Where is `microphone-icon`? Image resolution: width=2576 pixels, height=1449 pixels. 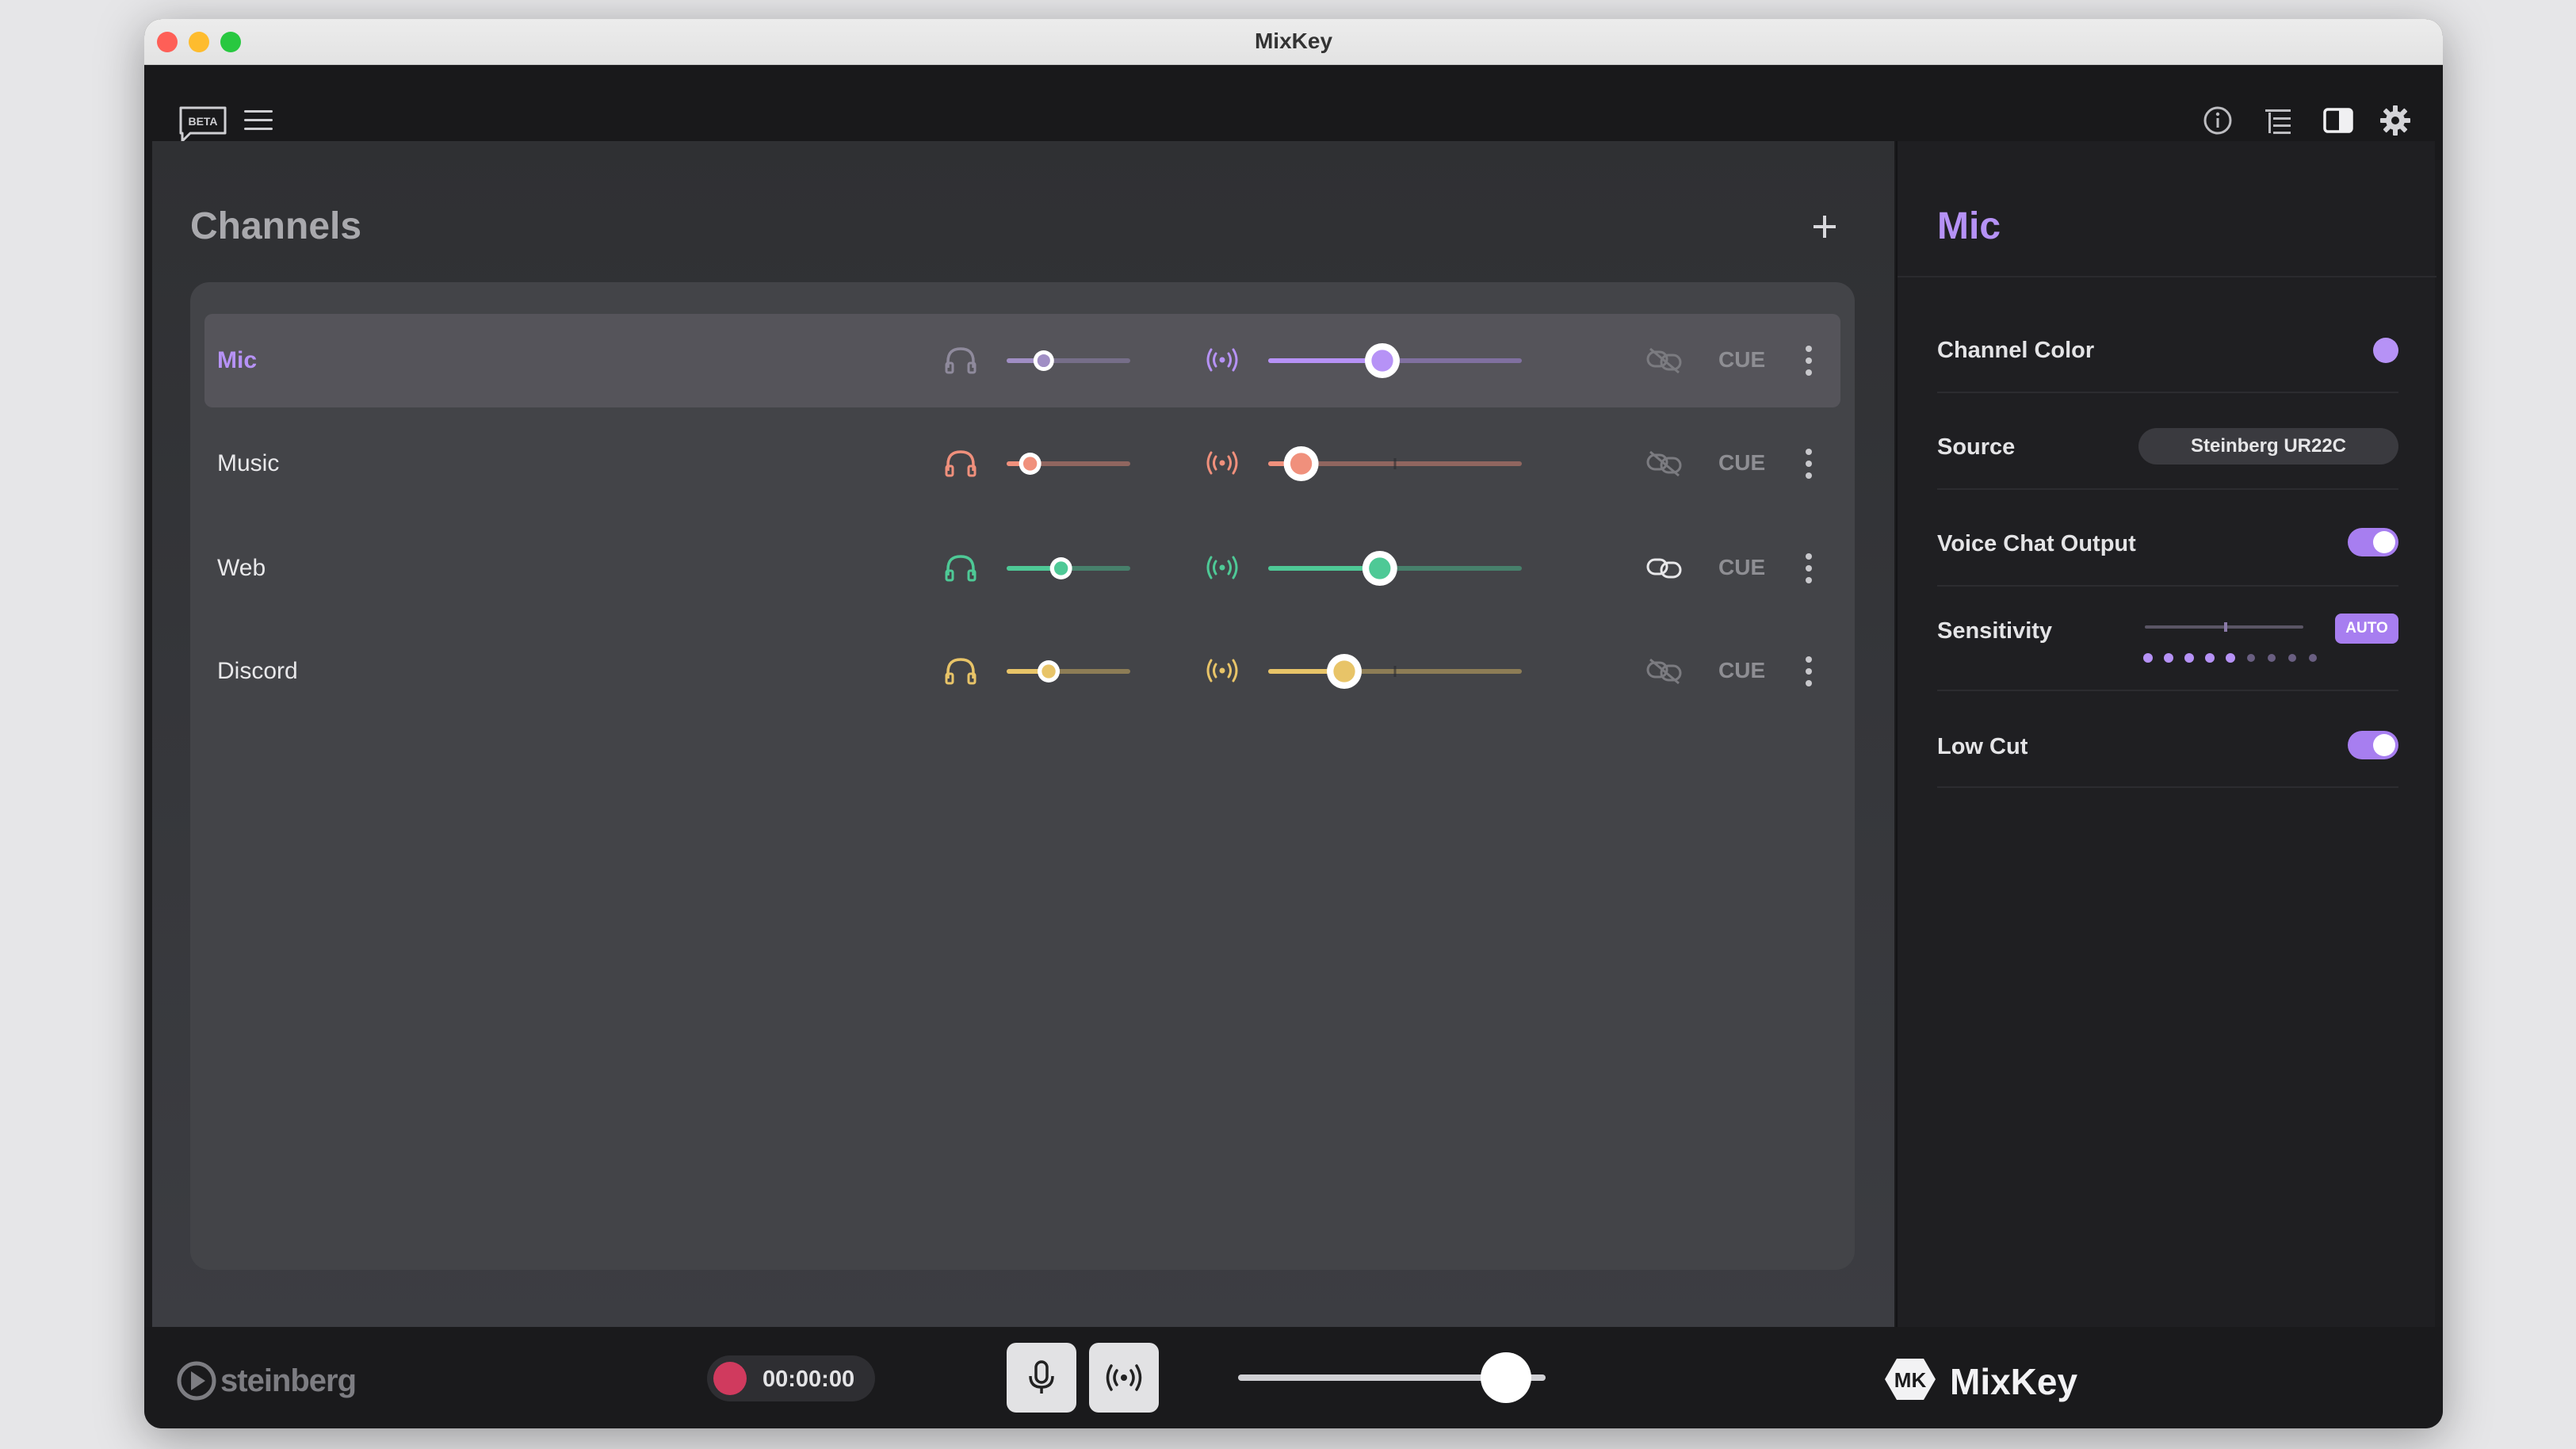
microphone-icon is located at coordinates (1041, 1377).